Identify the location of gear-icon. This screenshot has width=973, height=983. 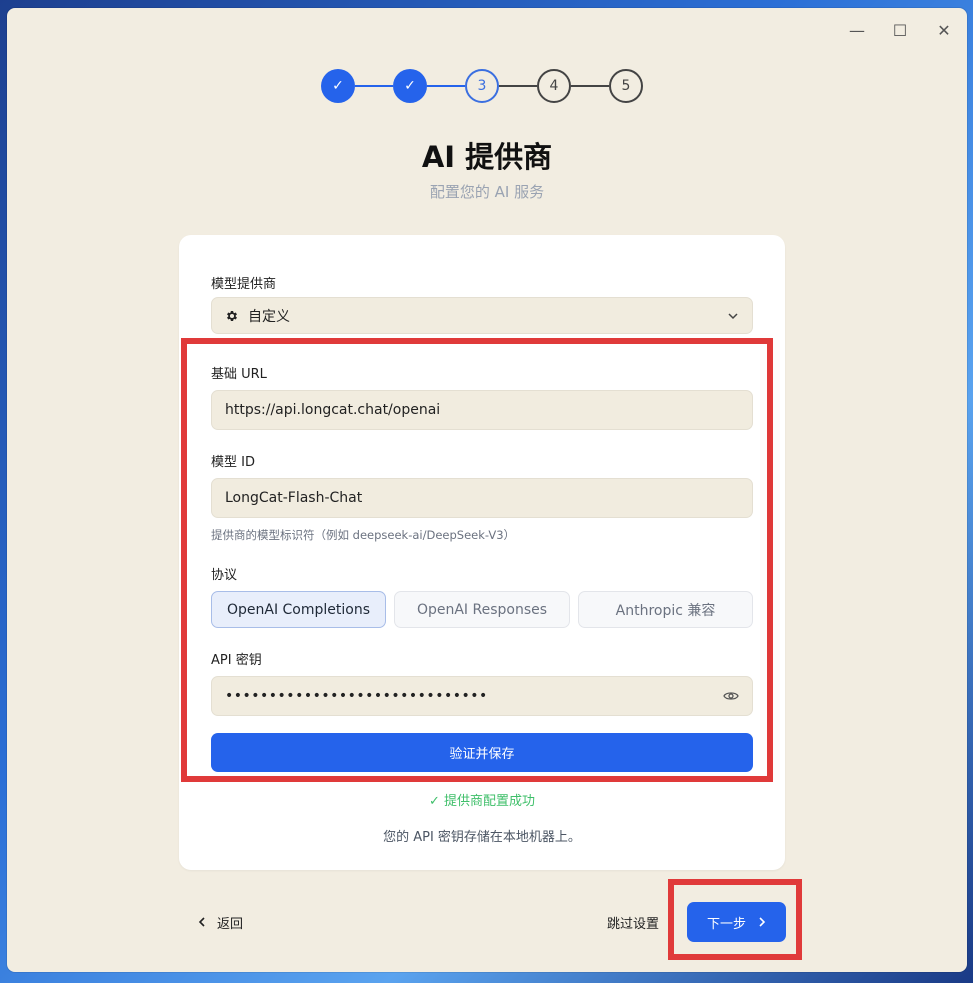
(232, 315).